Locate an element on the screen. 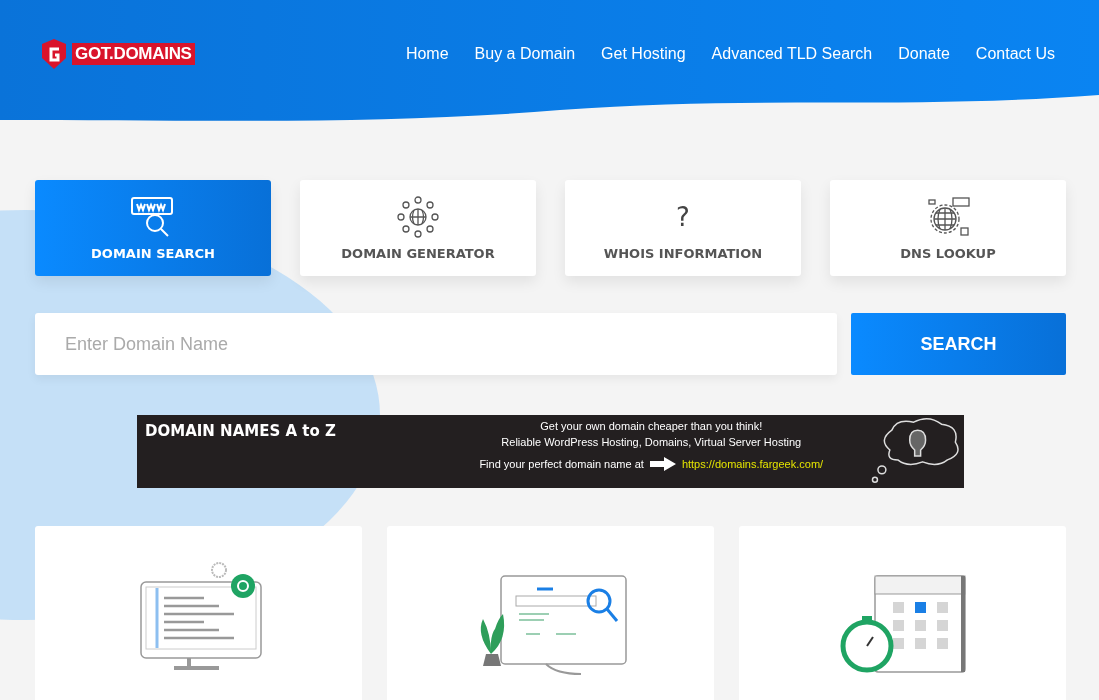 The width and height of the screenshot is (1099, 700). tool-tab: ? WHOIS INFORMATION is located at coordinates (683, 228).